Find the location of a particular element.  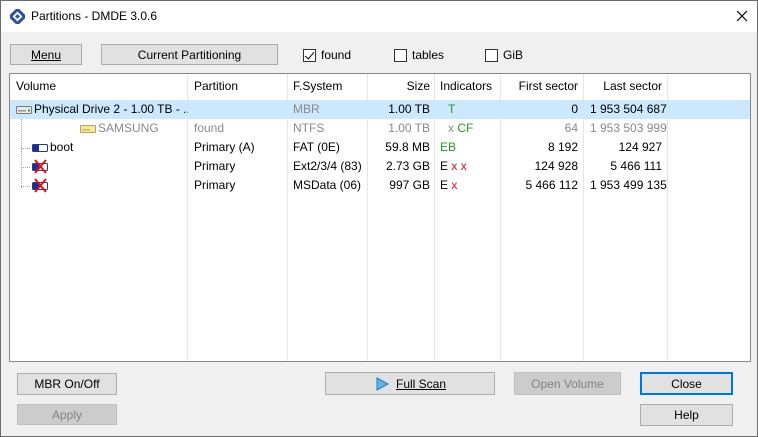

current-partitioning-button: Current Partitioning is located at coordinates (189, 54).